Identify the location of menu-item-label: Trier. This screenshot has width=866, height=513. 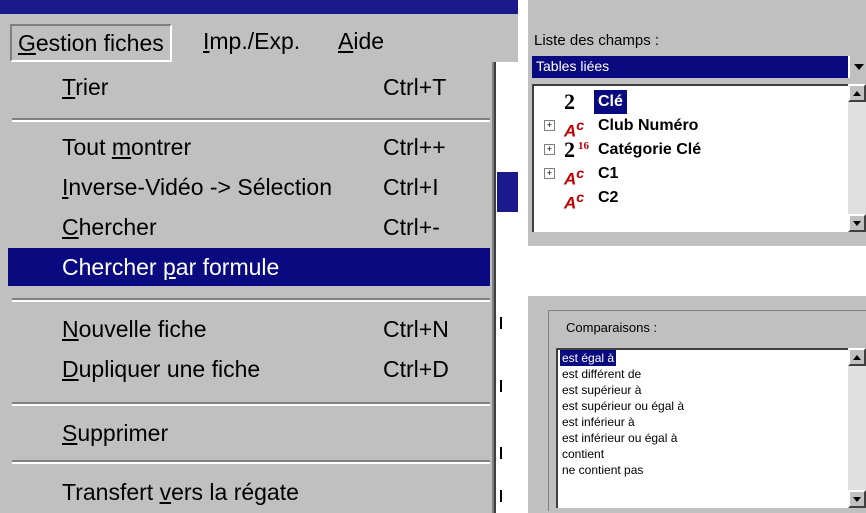
(85, 87).